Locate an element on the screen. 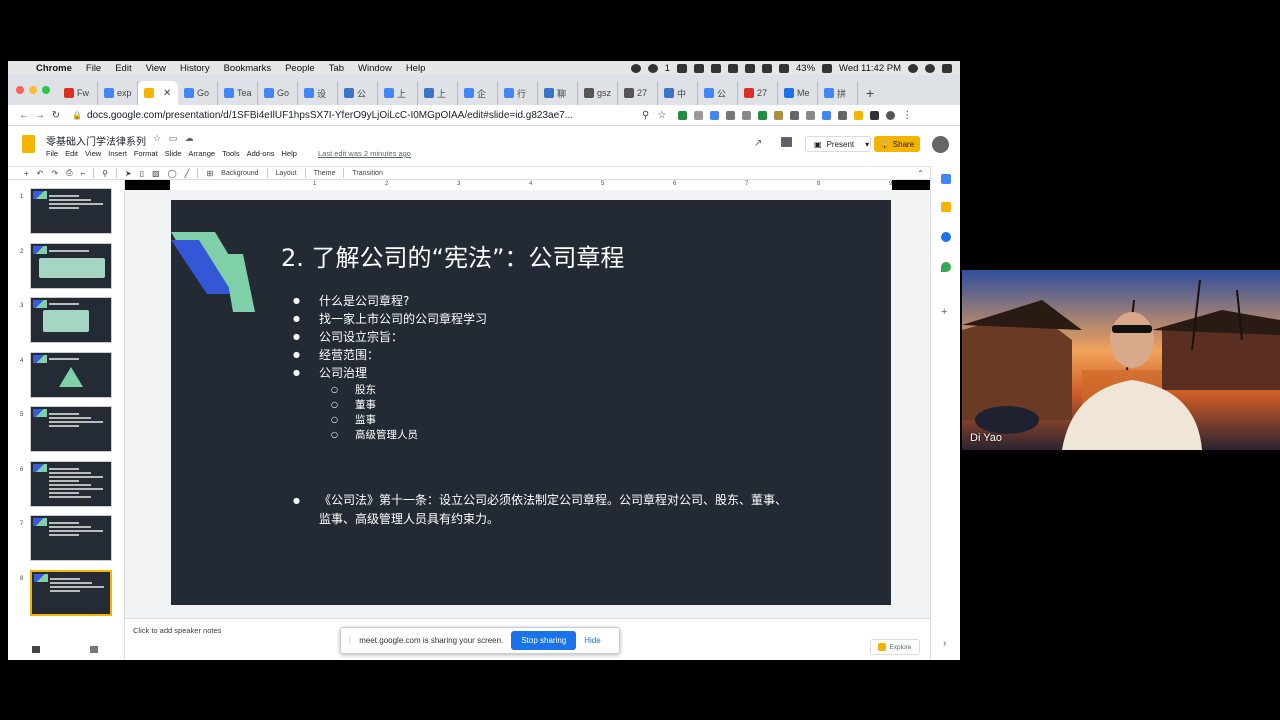 This screenshot has height=720, width=1280. search-icon is located at coordinates (913, 68).